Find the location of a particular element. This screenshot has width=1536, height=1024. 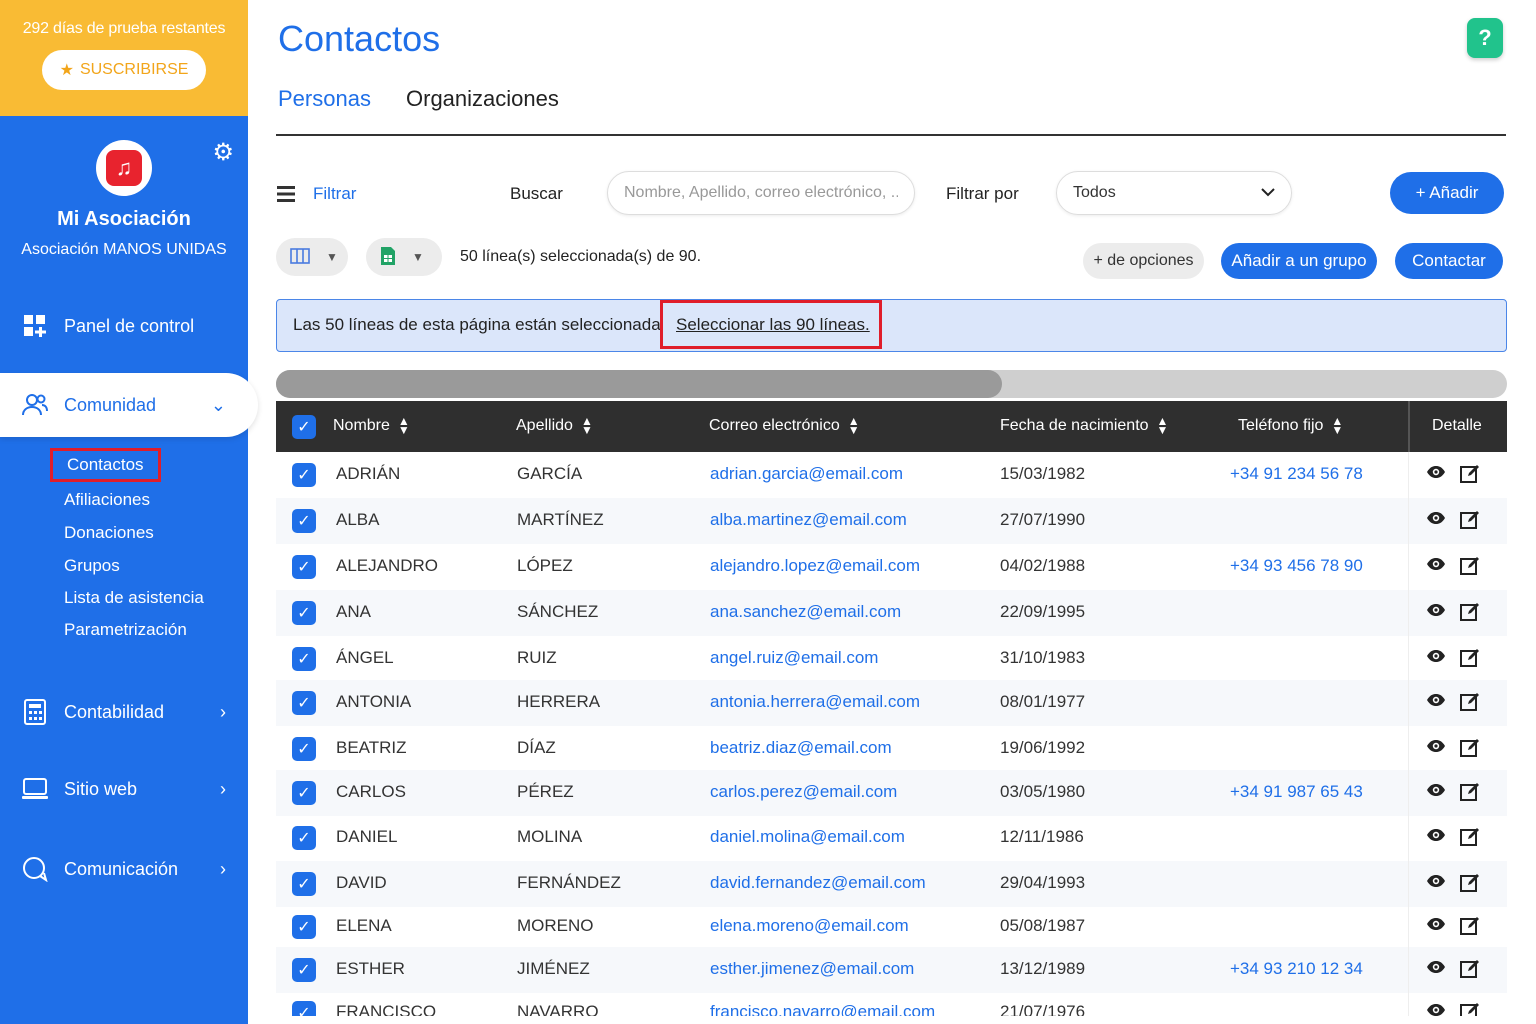

subnav-parametrizacion: Parametrización is located at coordinates (125, 630).